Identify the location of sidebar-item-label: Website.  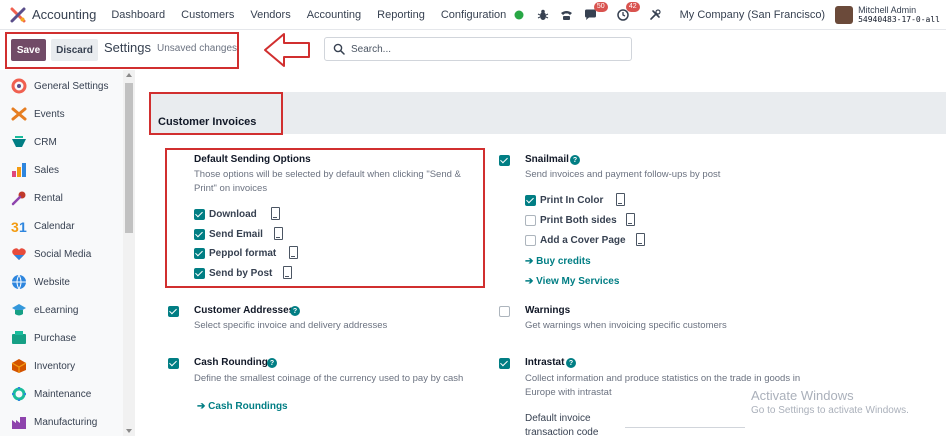
(52, 282).